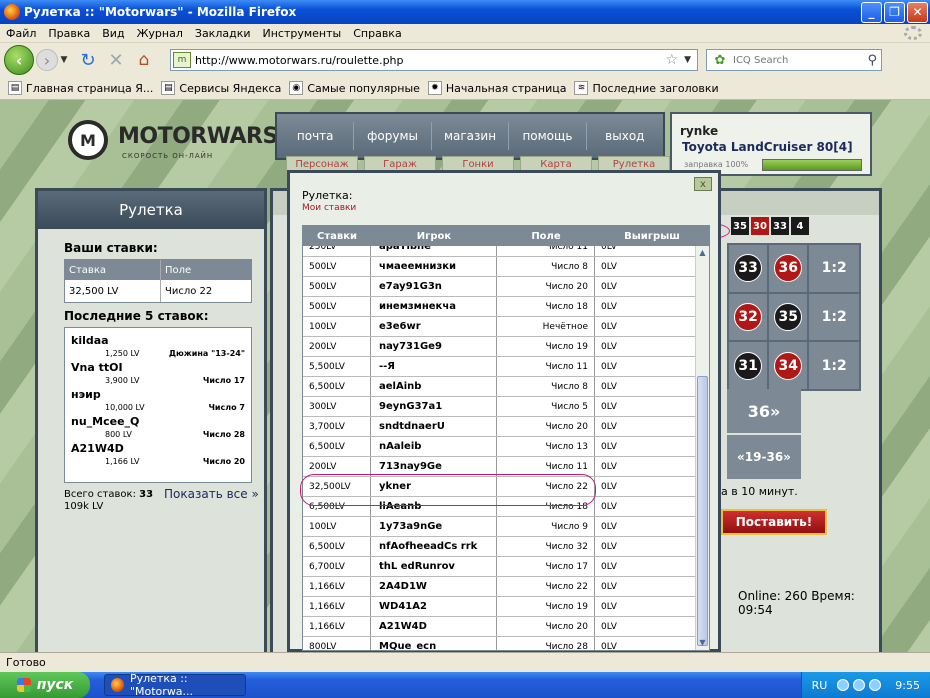 This screenshot has width=930, height=698. Describe the element at coordinates (872, 60) in the screenshot. I see `search-icon: ⚲` at that location.